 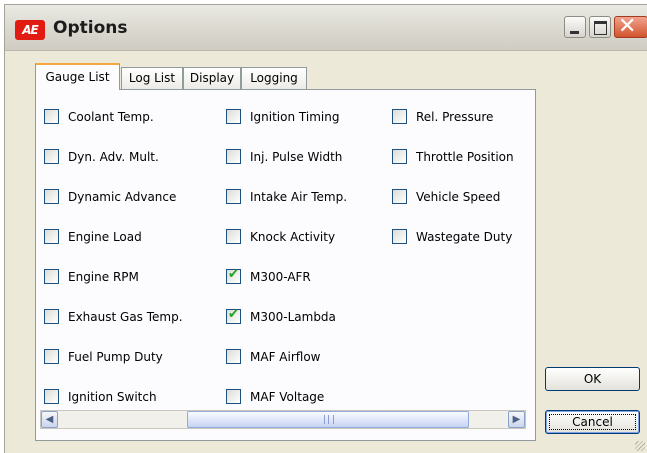 I want to click on checkbox-label: Fuel Pump Duty, so click(x=115, y=357).